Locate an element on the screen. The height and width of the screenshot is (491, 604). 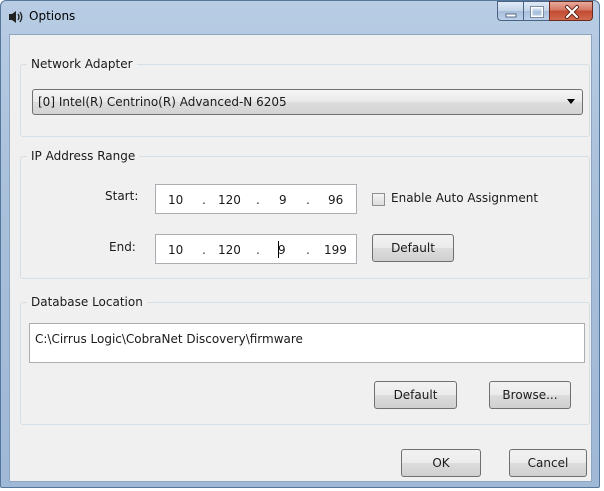
auto-assignment-checkbox is located at coordinates (378, 199).